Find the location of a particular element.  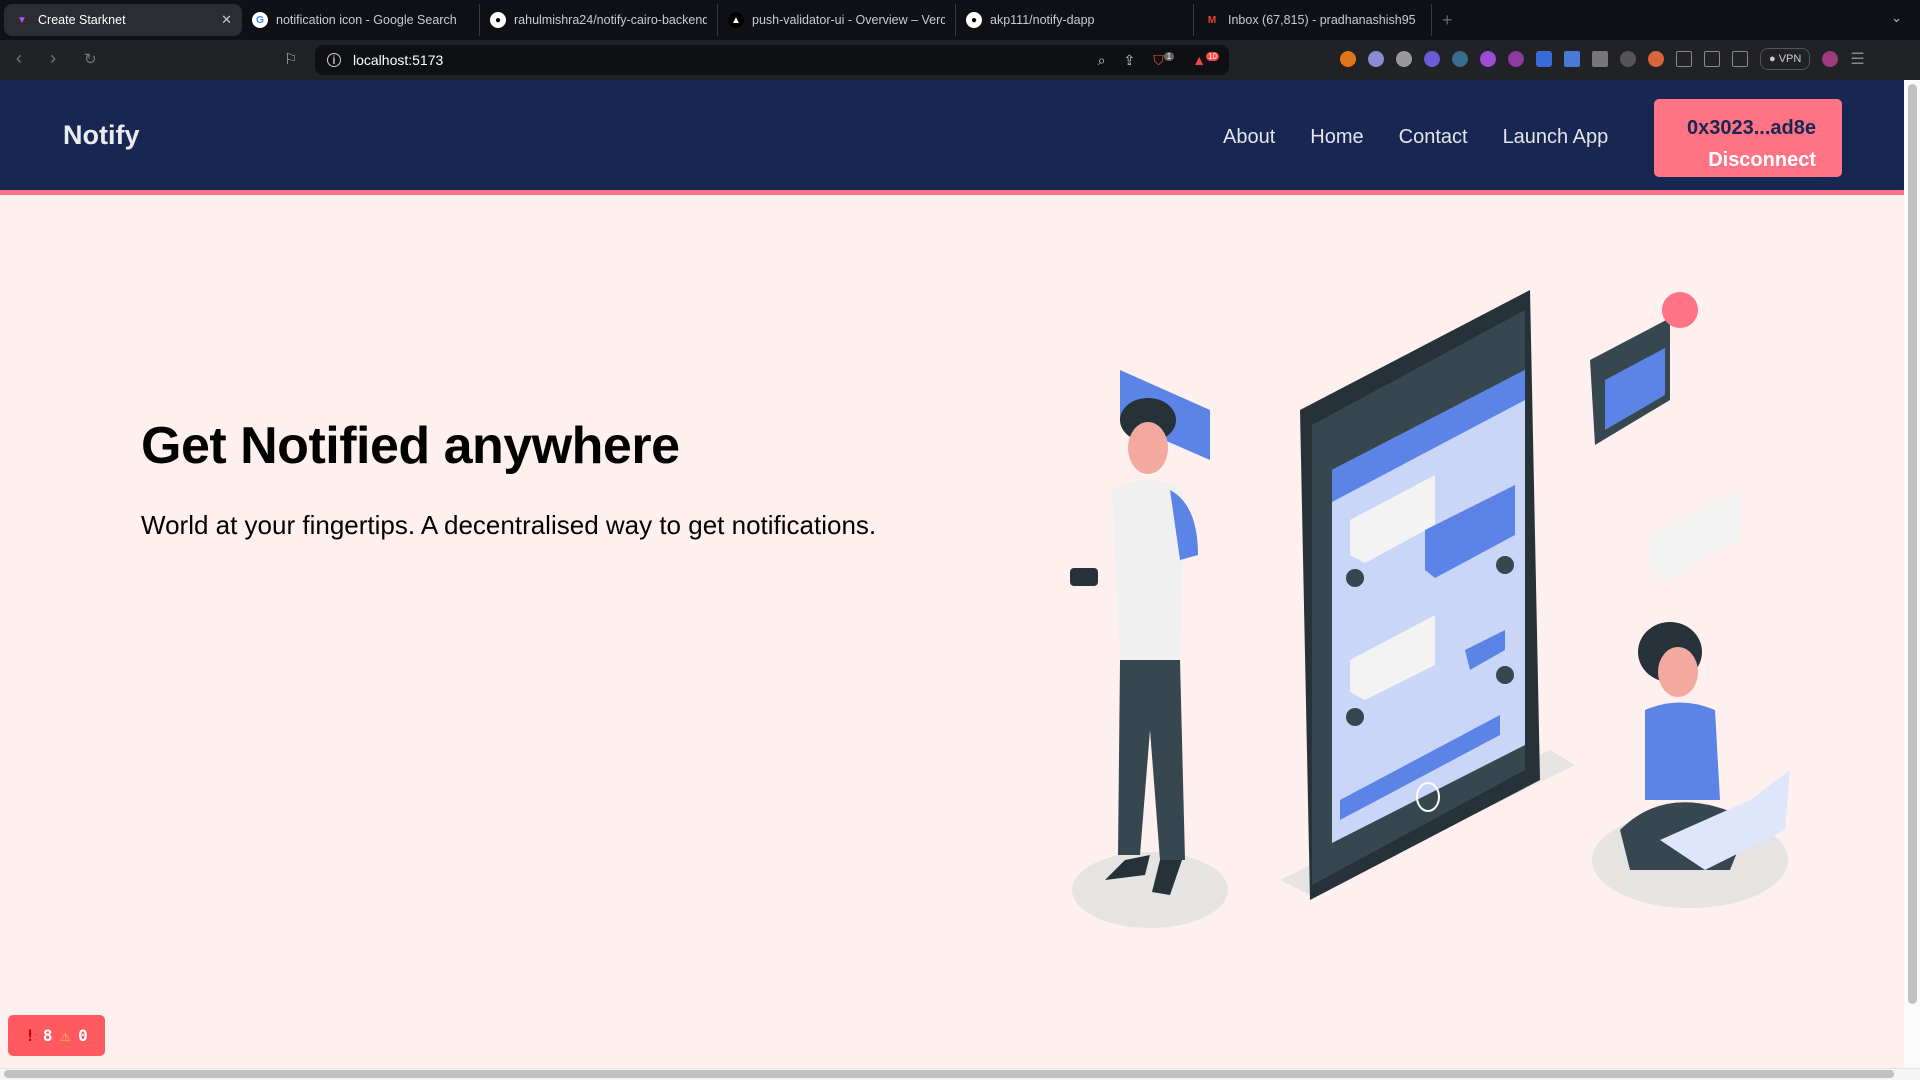

nav-about: About is located at coordinates (1249, 137).